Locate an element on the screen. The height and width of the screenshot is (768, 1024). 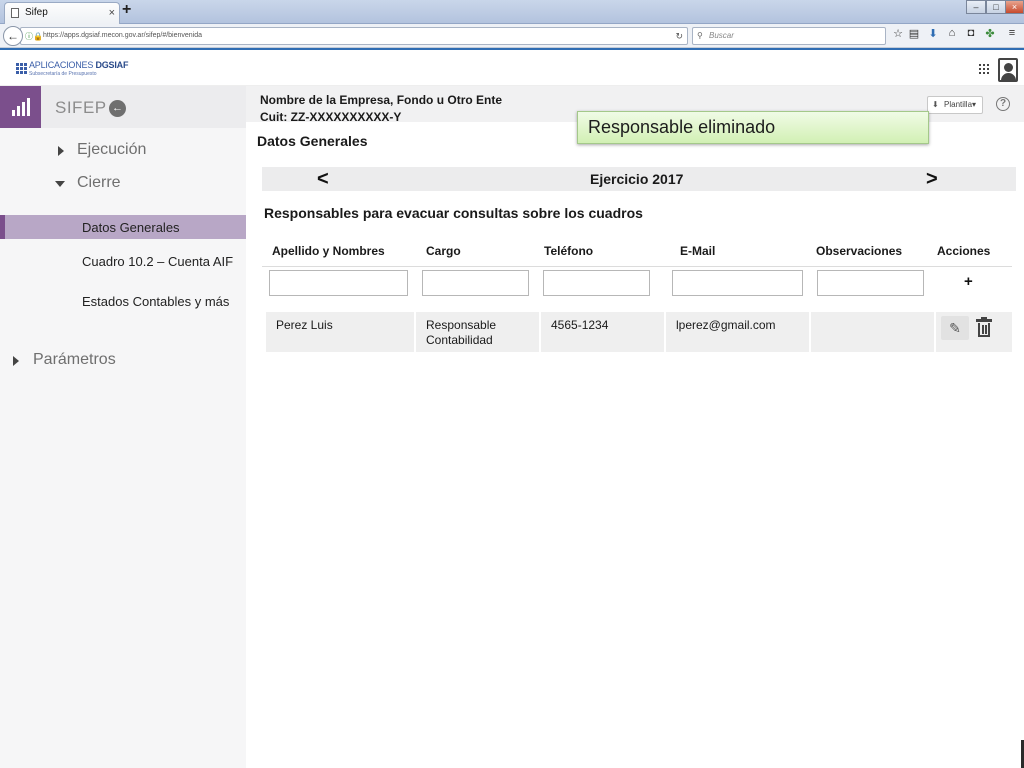
next-year-button: > is located at coordinates (932, 179).